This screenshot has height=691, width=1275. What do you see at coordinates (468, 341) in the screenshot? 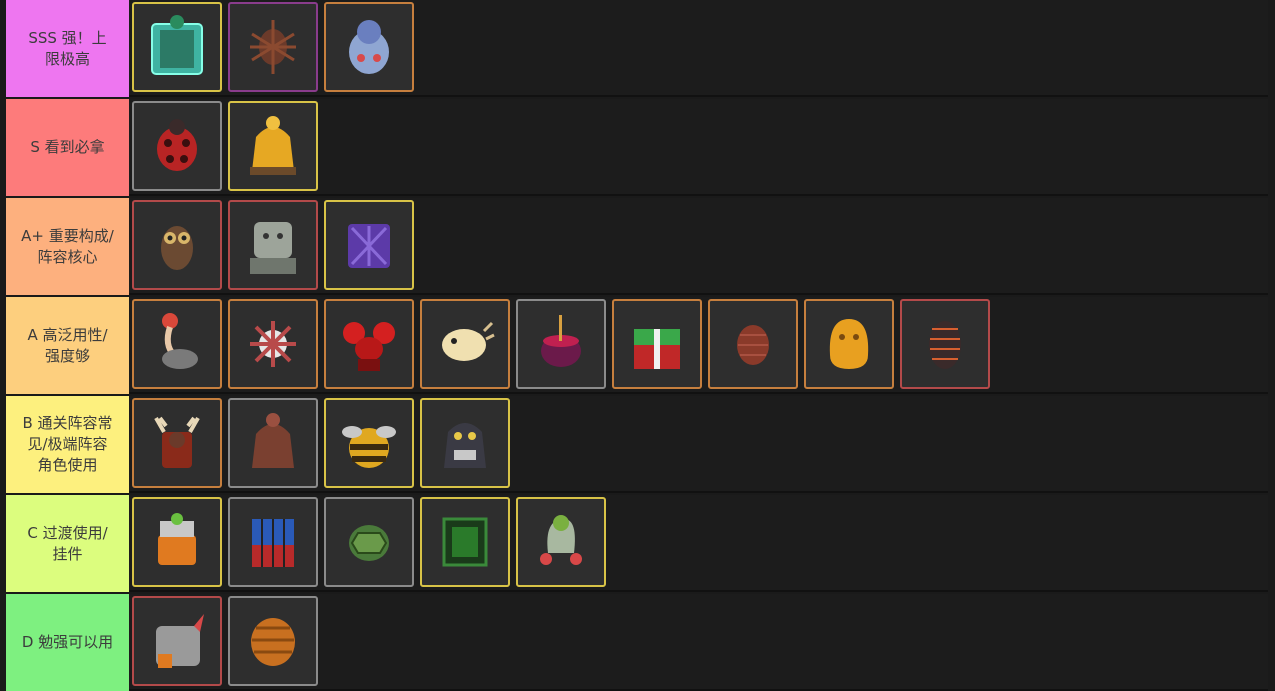
I see `pufferfish-icon` at bounding box center [468, 341].